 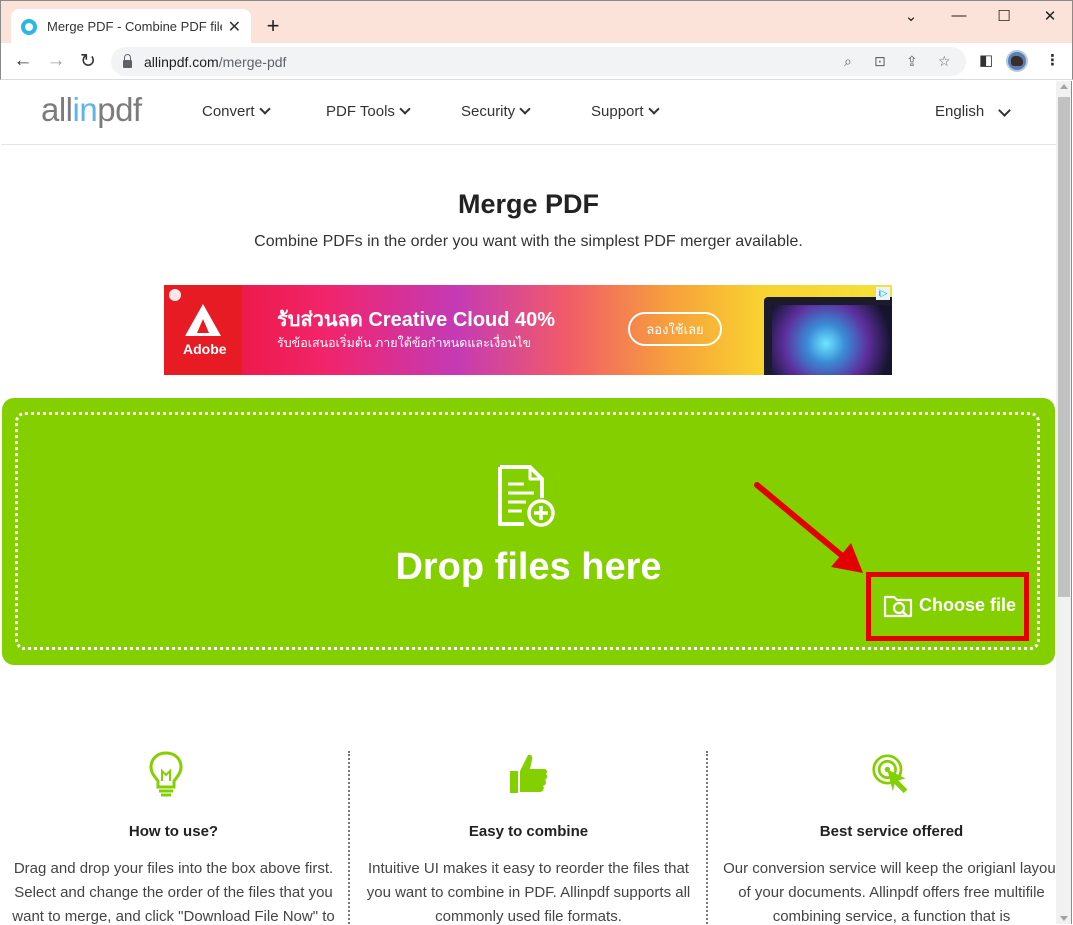 What do you see at coordinates (848, 61) in the screenshot?
I see `zoom-search-icon: ⌕` at bounding box center [848, 61].